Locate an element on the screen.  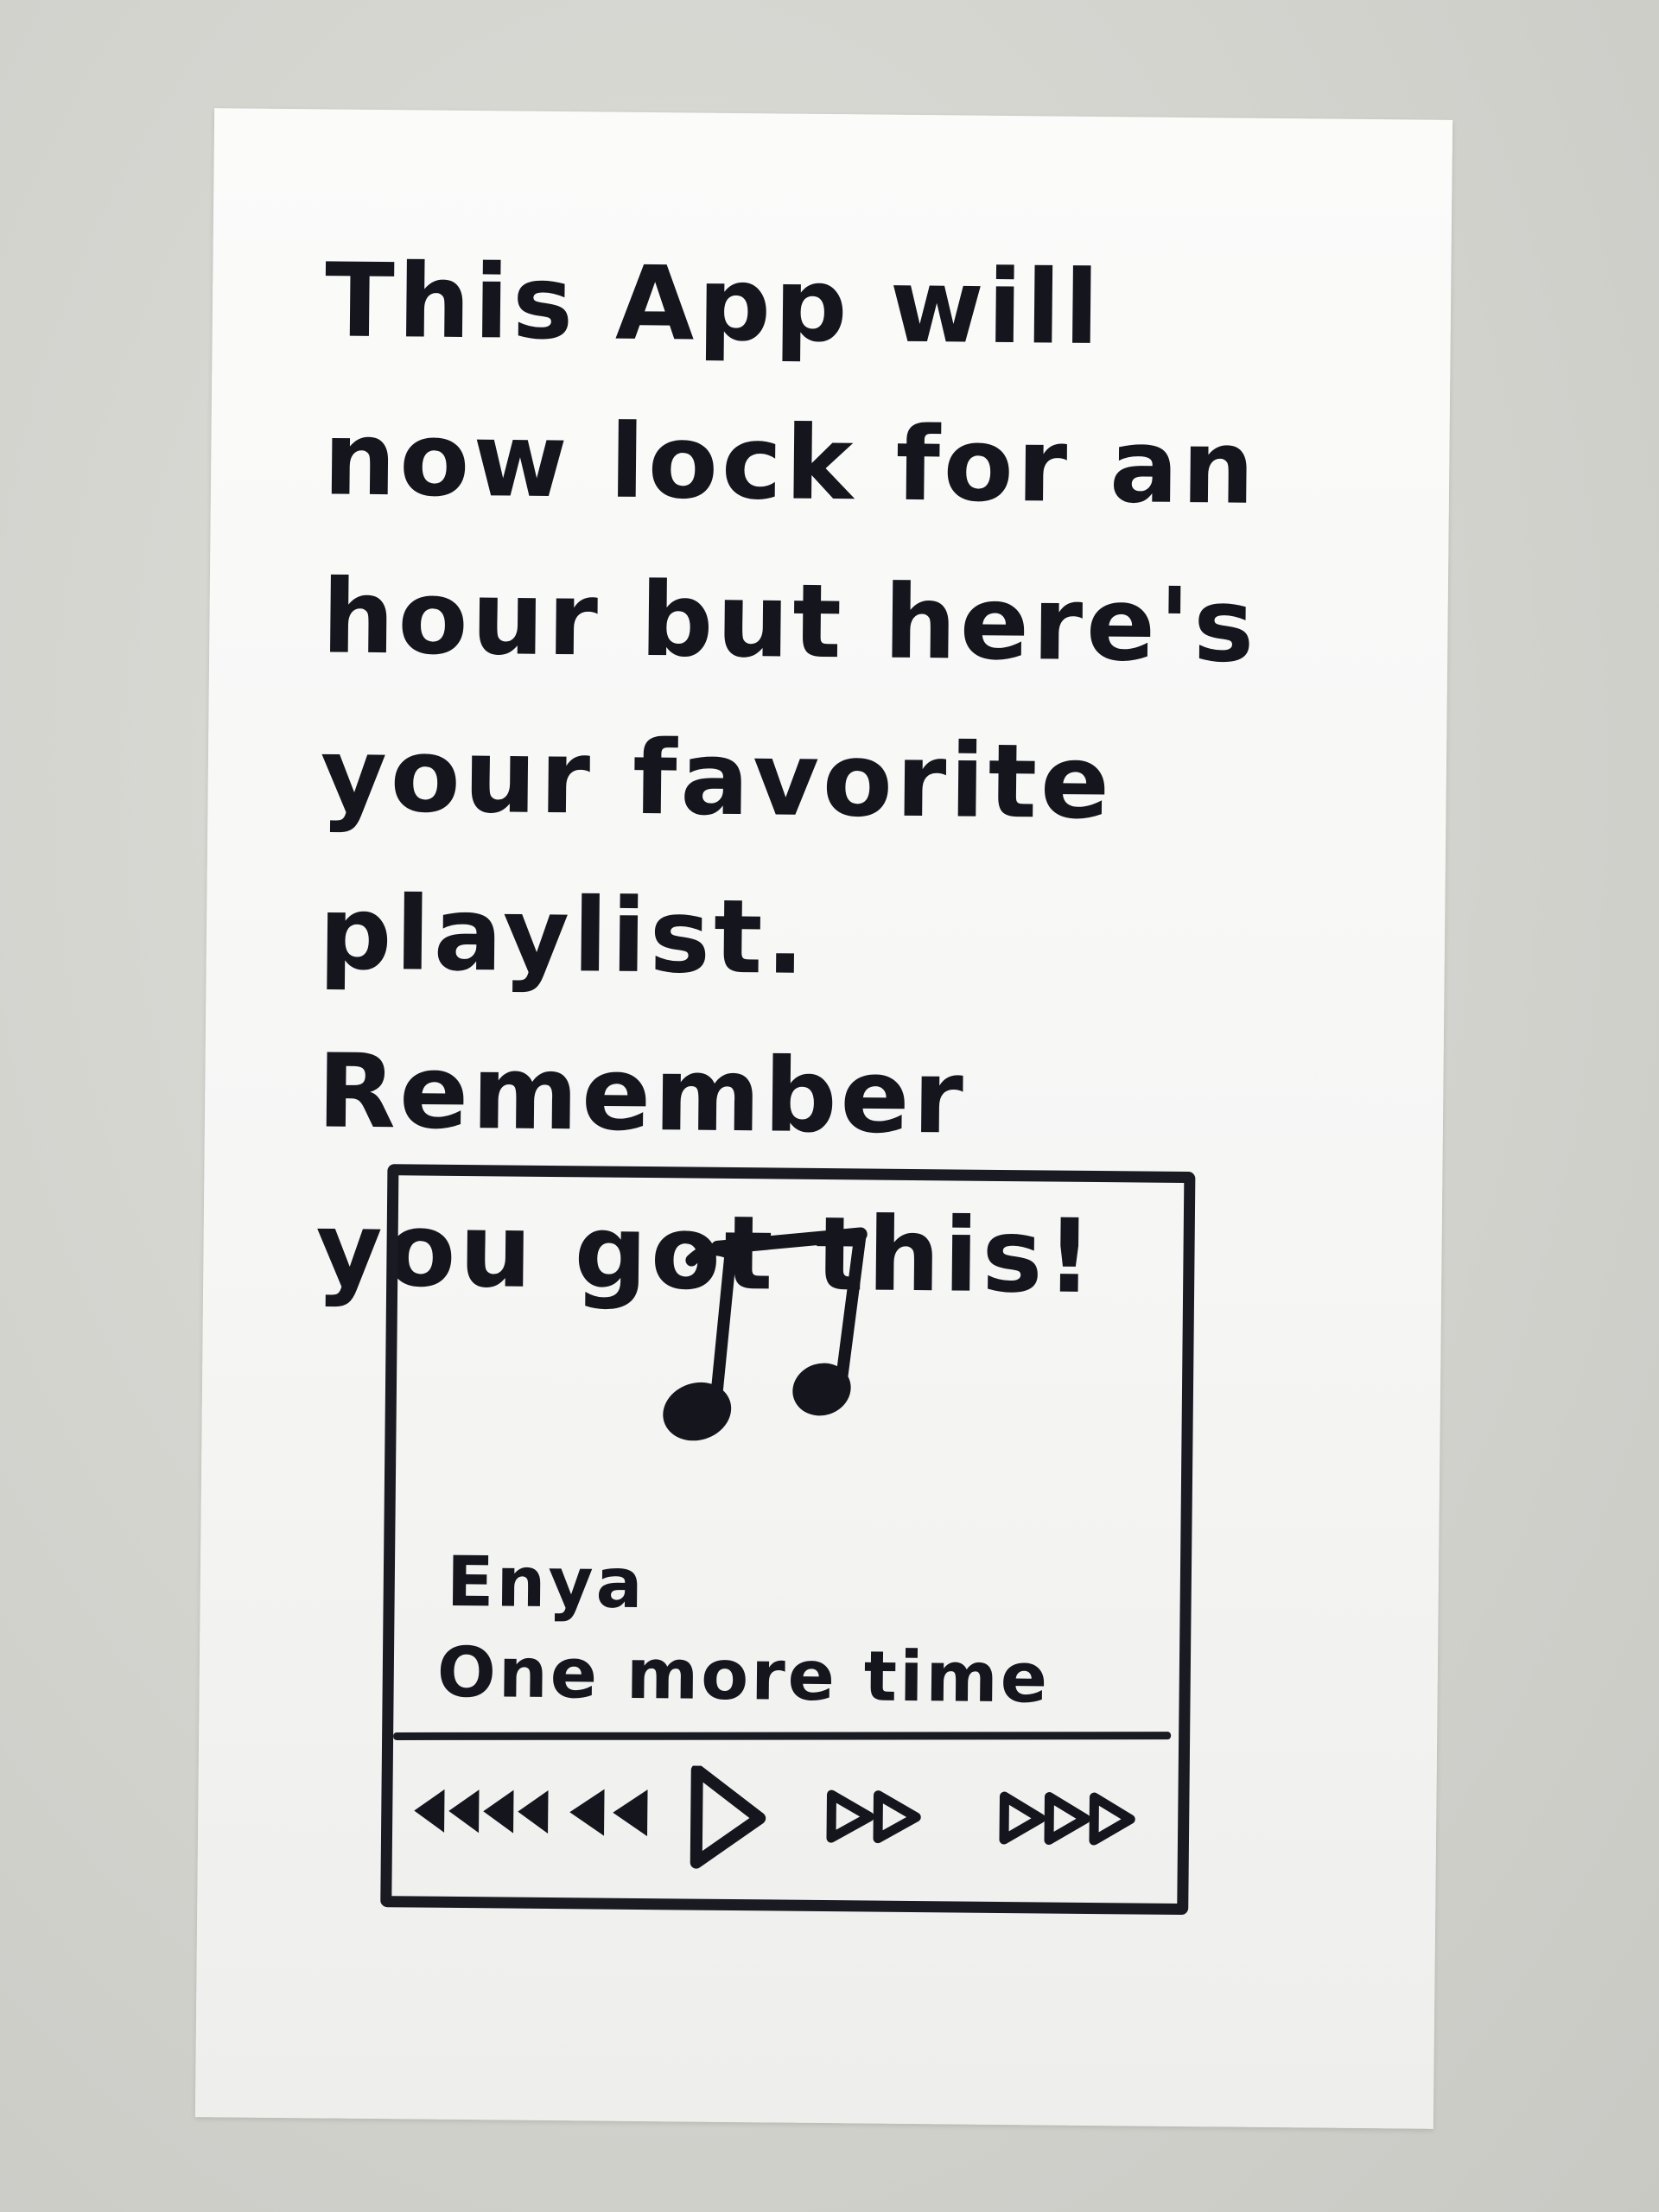
play-button is located at coordinates (725, 1817).